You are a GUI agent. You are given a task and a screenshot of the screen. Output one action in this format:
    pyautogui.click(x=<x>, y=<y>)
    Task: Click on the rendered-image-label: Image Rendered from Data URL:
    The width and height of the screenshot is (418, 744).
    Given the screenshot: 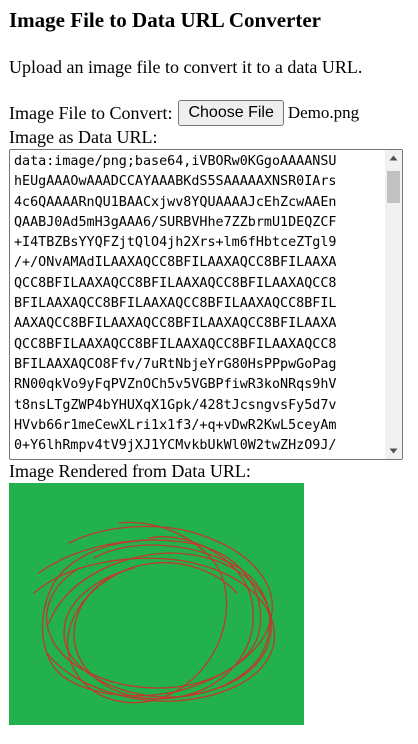 What is the action you would take?
    pyautogui.click(x=130, y=471)
    